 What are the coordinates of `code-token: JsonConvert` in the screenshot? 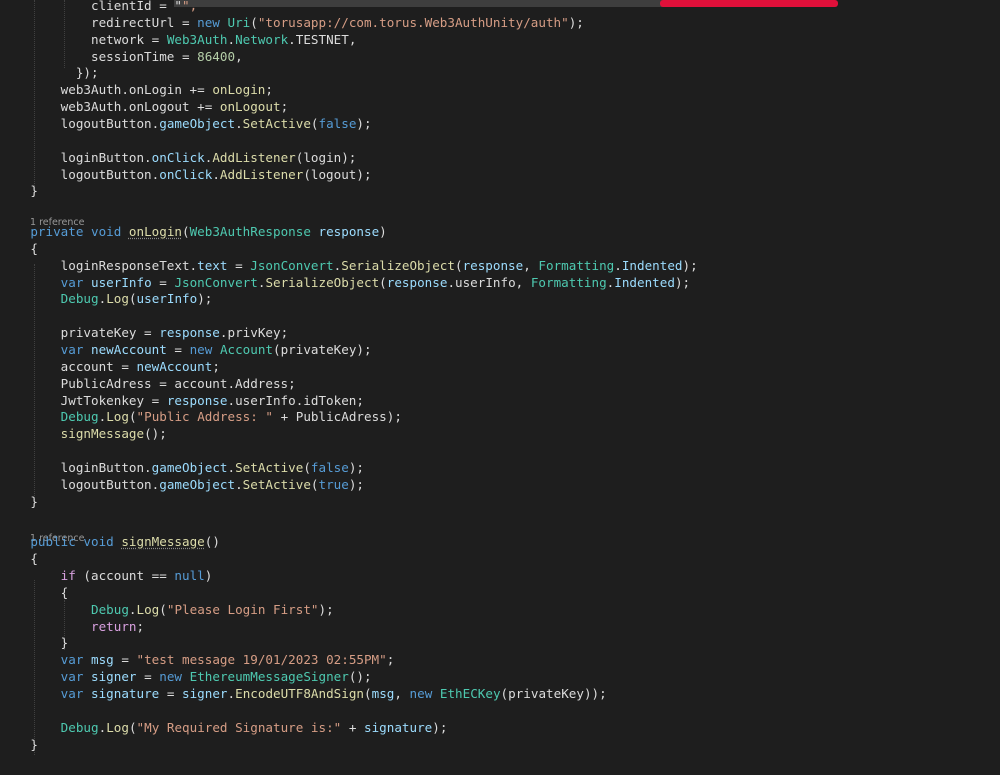 It's located at (216, 282).